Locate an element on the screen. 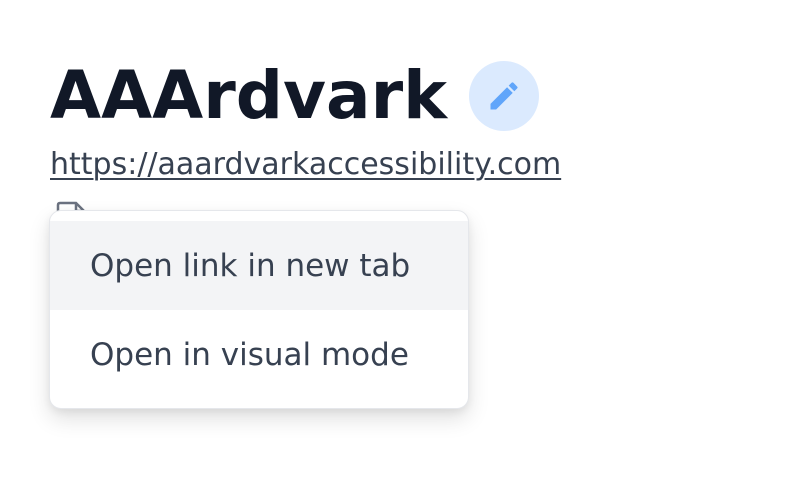 The height and width of the screenshot is (477, 787). site-url-link: https://aaardvarkaccessibility.com is located at coordinates (305, 165).